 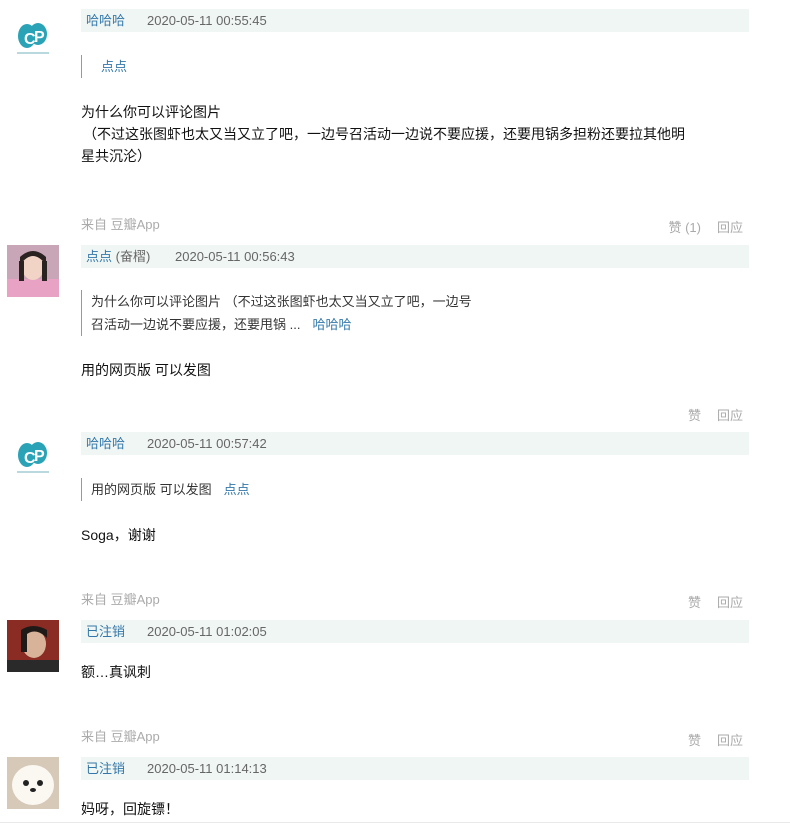 What do you see at coordinates (415, 768) in the screenshot?
I see `comment-header: 已注销 2020-05-11 01:14:13` at bounding box center [415, 768].